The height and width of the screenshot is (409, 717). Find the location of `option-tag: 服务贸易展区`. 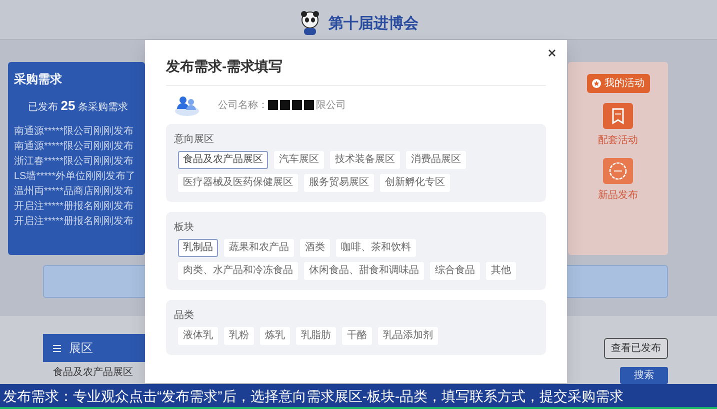

option-tag: 服务贸易展区 is located at coordinates (339, 183).